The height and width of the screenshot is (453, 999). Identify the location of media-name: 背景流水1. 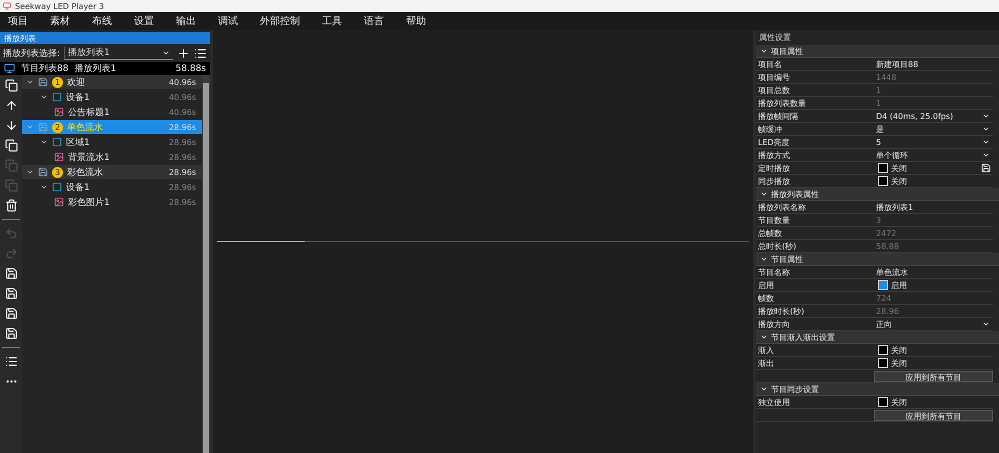
(89, 158).